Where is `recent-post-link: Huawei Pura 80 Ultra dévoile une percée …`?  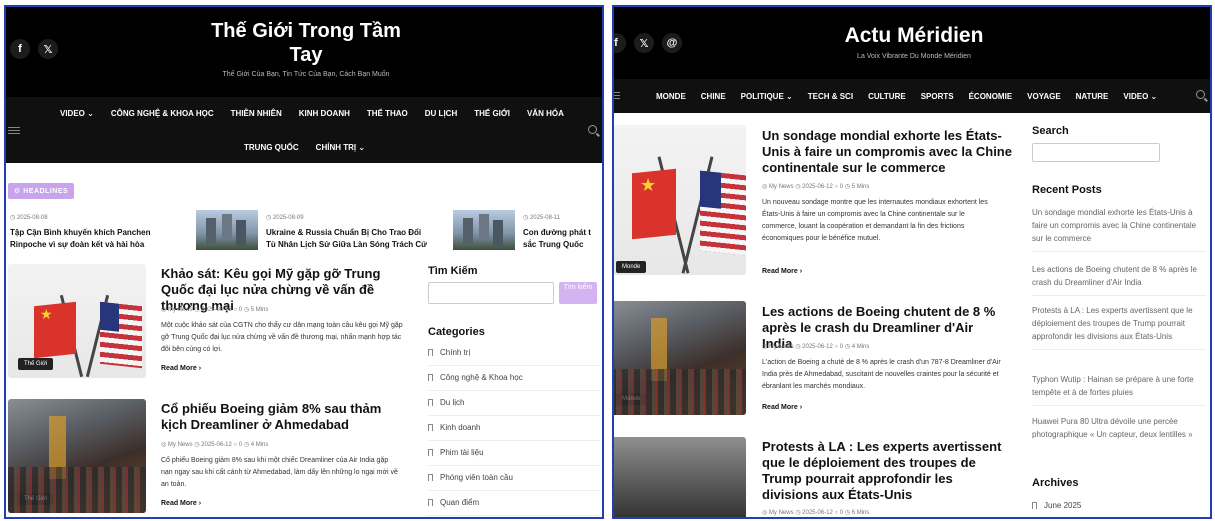
recent-post-link: Huawei Pura 80 Ultra dévoile une percée … is located at coordinates (1119, 431).